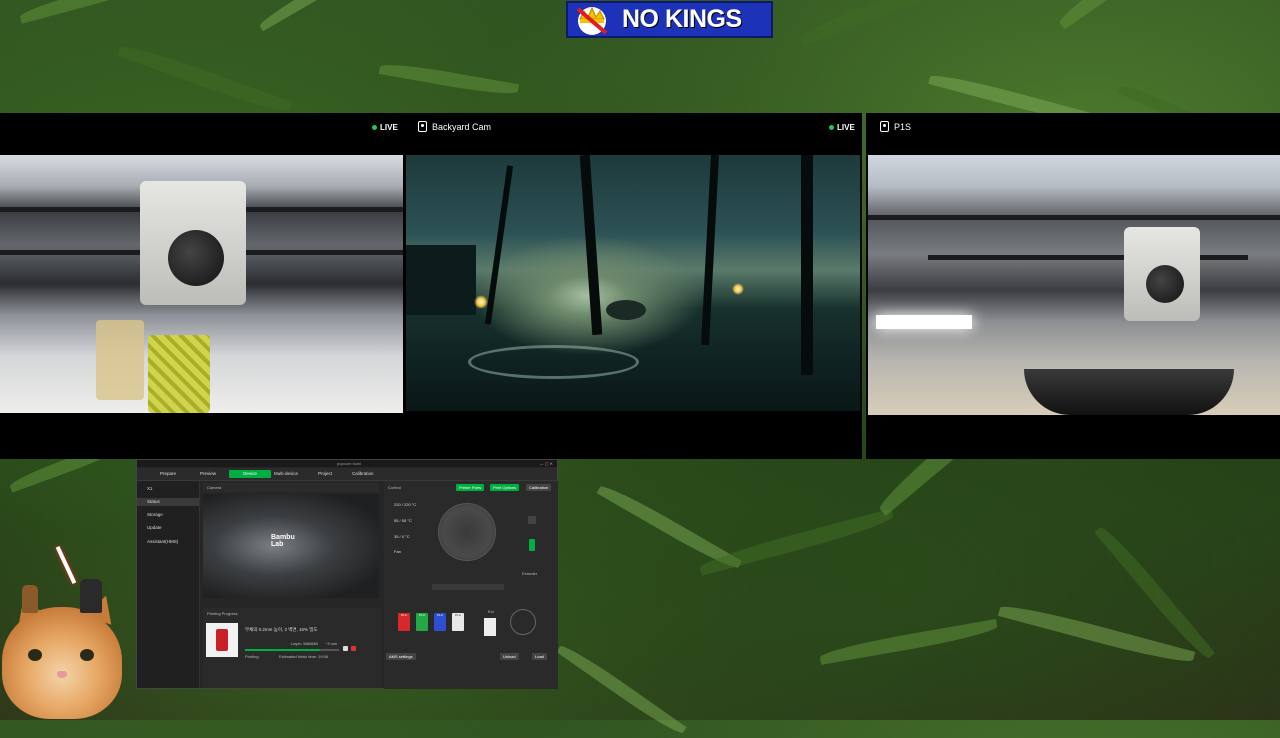 This screenshot has height=738, width=1280. I want to click on banner-text: NO KINGS, so click(682, 19).